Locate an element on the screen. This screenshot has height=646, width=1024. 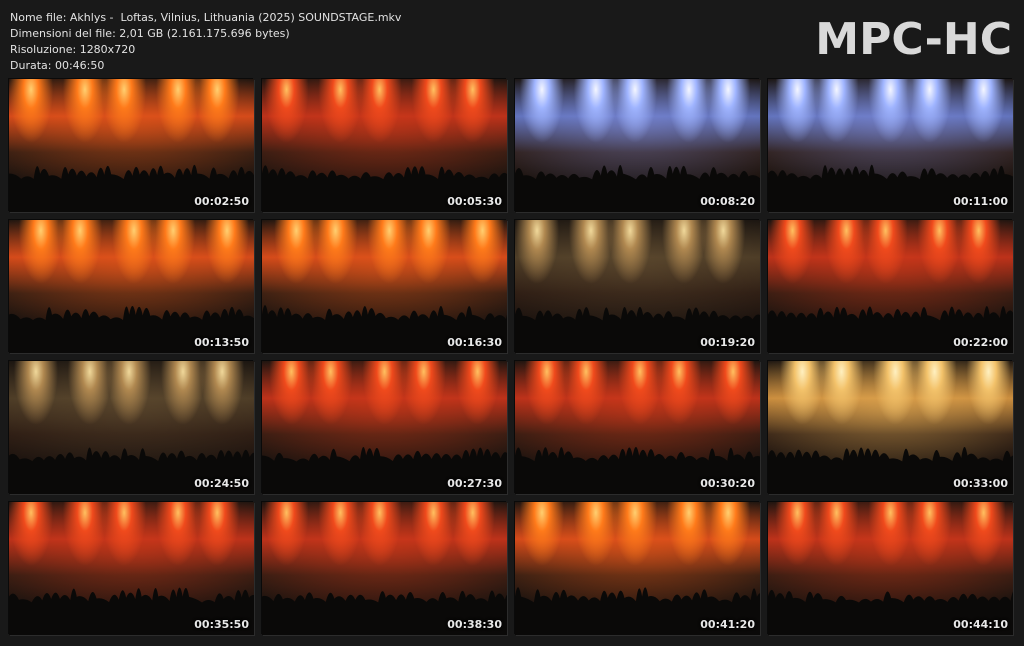
video-thumbnail: 00:41:20 is located at coordinates (637, 568).